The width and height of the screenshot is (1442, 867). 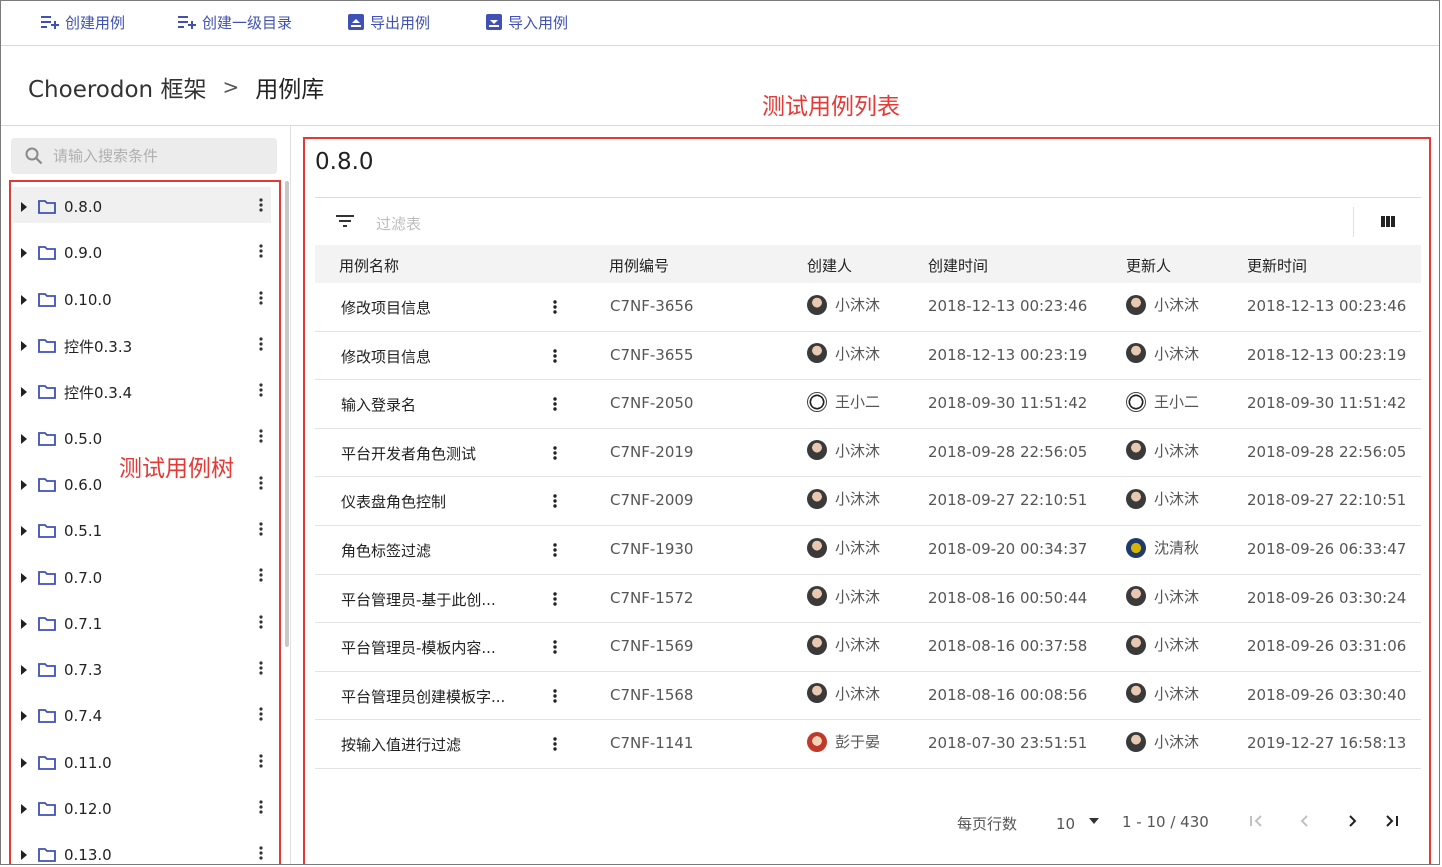 What do you see at coordinates (1304, 821) in the screenshot?
I see `prev-page-icon` at bounding box center [1304, 821].